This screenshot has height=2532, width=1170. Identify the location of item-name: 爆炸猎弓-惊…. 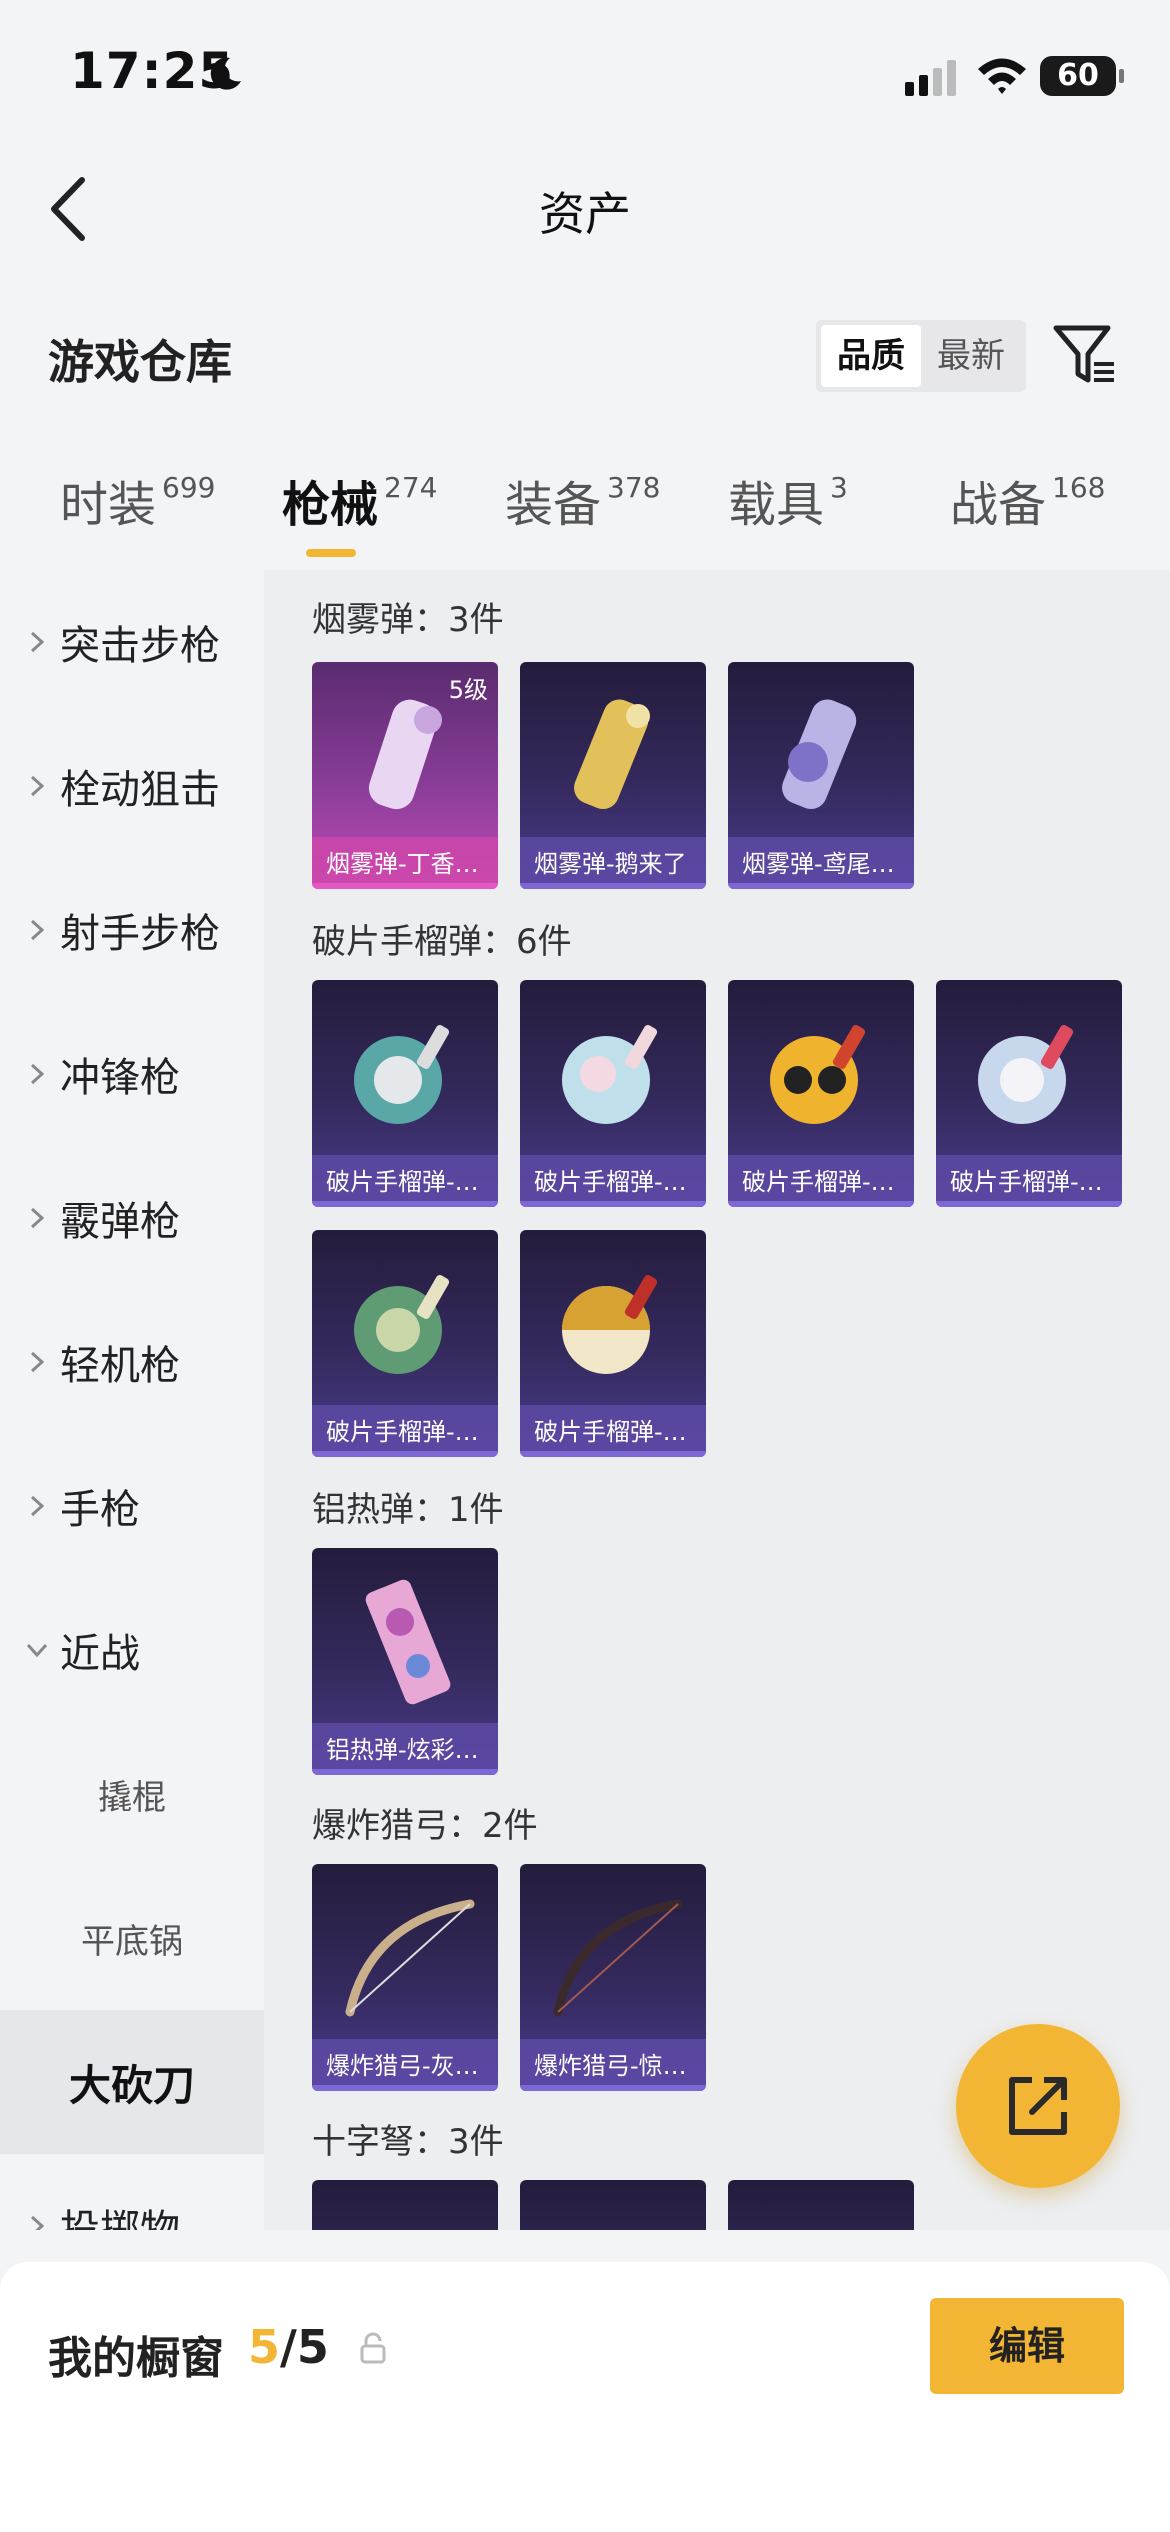
(610, 2066).